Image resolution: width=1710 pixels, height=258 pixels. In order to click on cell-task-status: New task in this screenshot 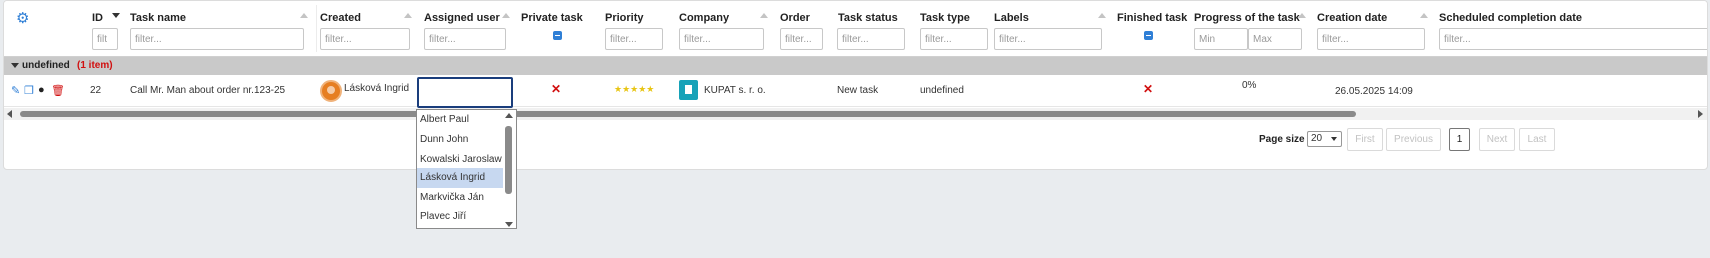, I will do `click(858, 90)`.